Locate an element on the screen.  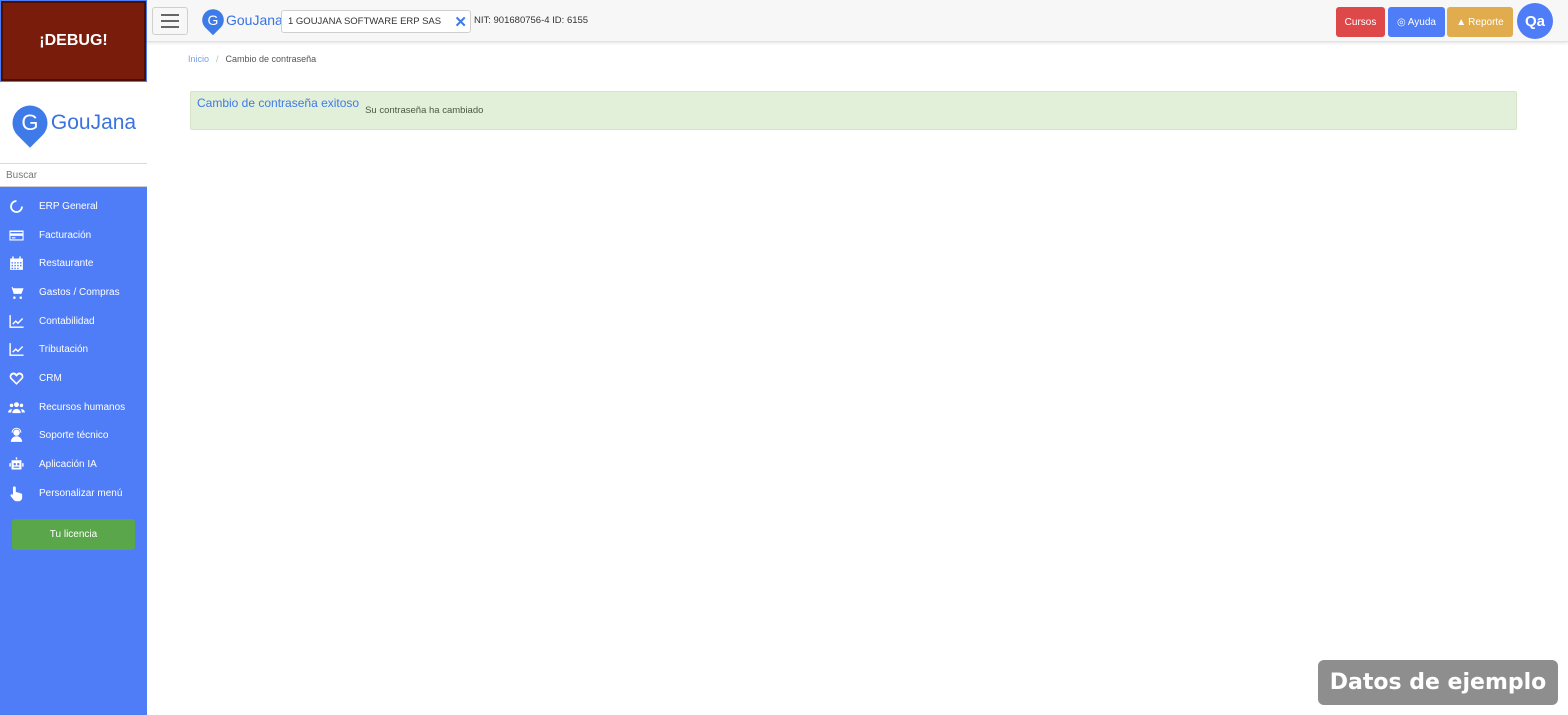
sidebar-item-label: Gastos / Compras is located at coordinates (79, 292).